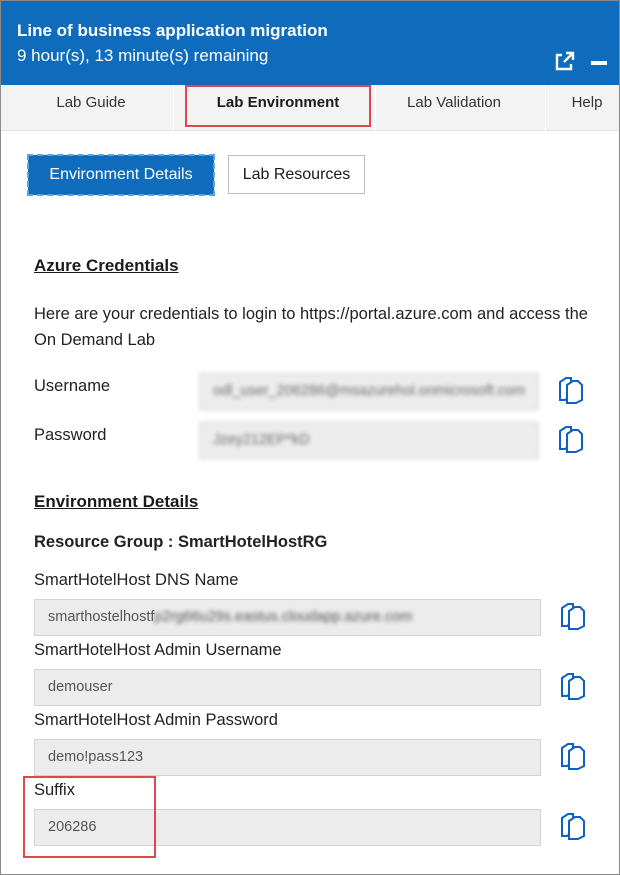 This screenshot has width=620, height=875. Describe the element at coordinates (136, 580) in the screenshot. I see `dns-name-label: SmartHotelHost DNS Name` at that location.